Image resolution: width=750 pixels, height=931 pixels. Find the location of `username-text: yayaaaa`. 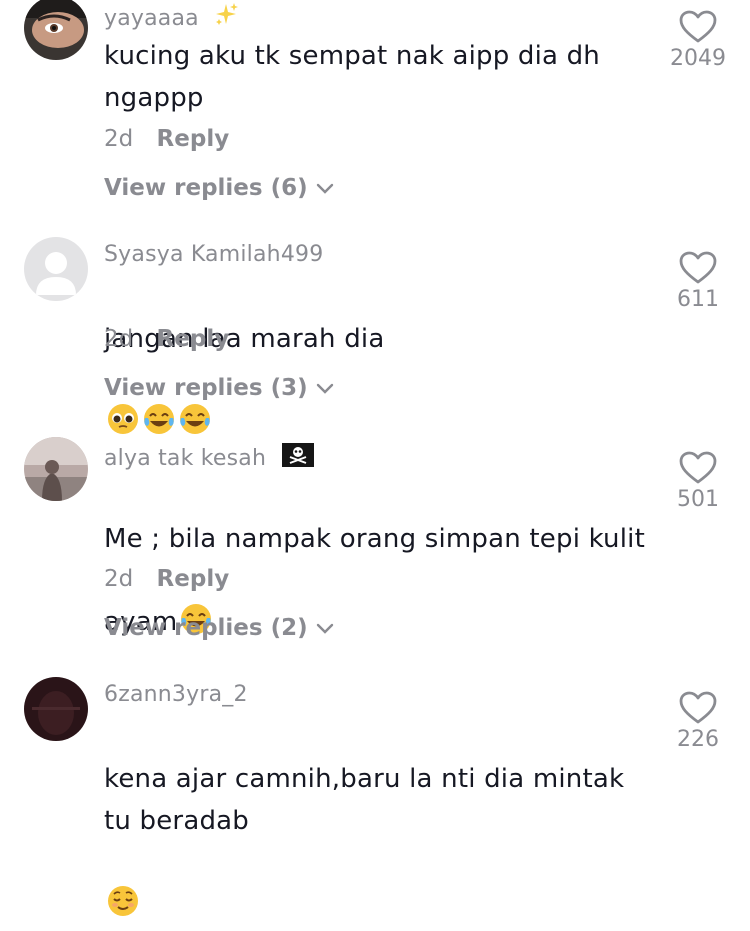

username-text: yayaaaa is located at coordinates (151, 18).